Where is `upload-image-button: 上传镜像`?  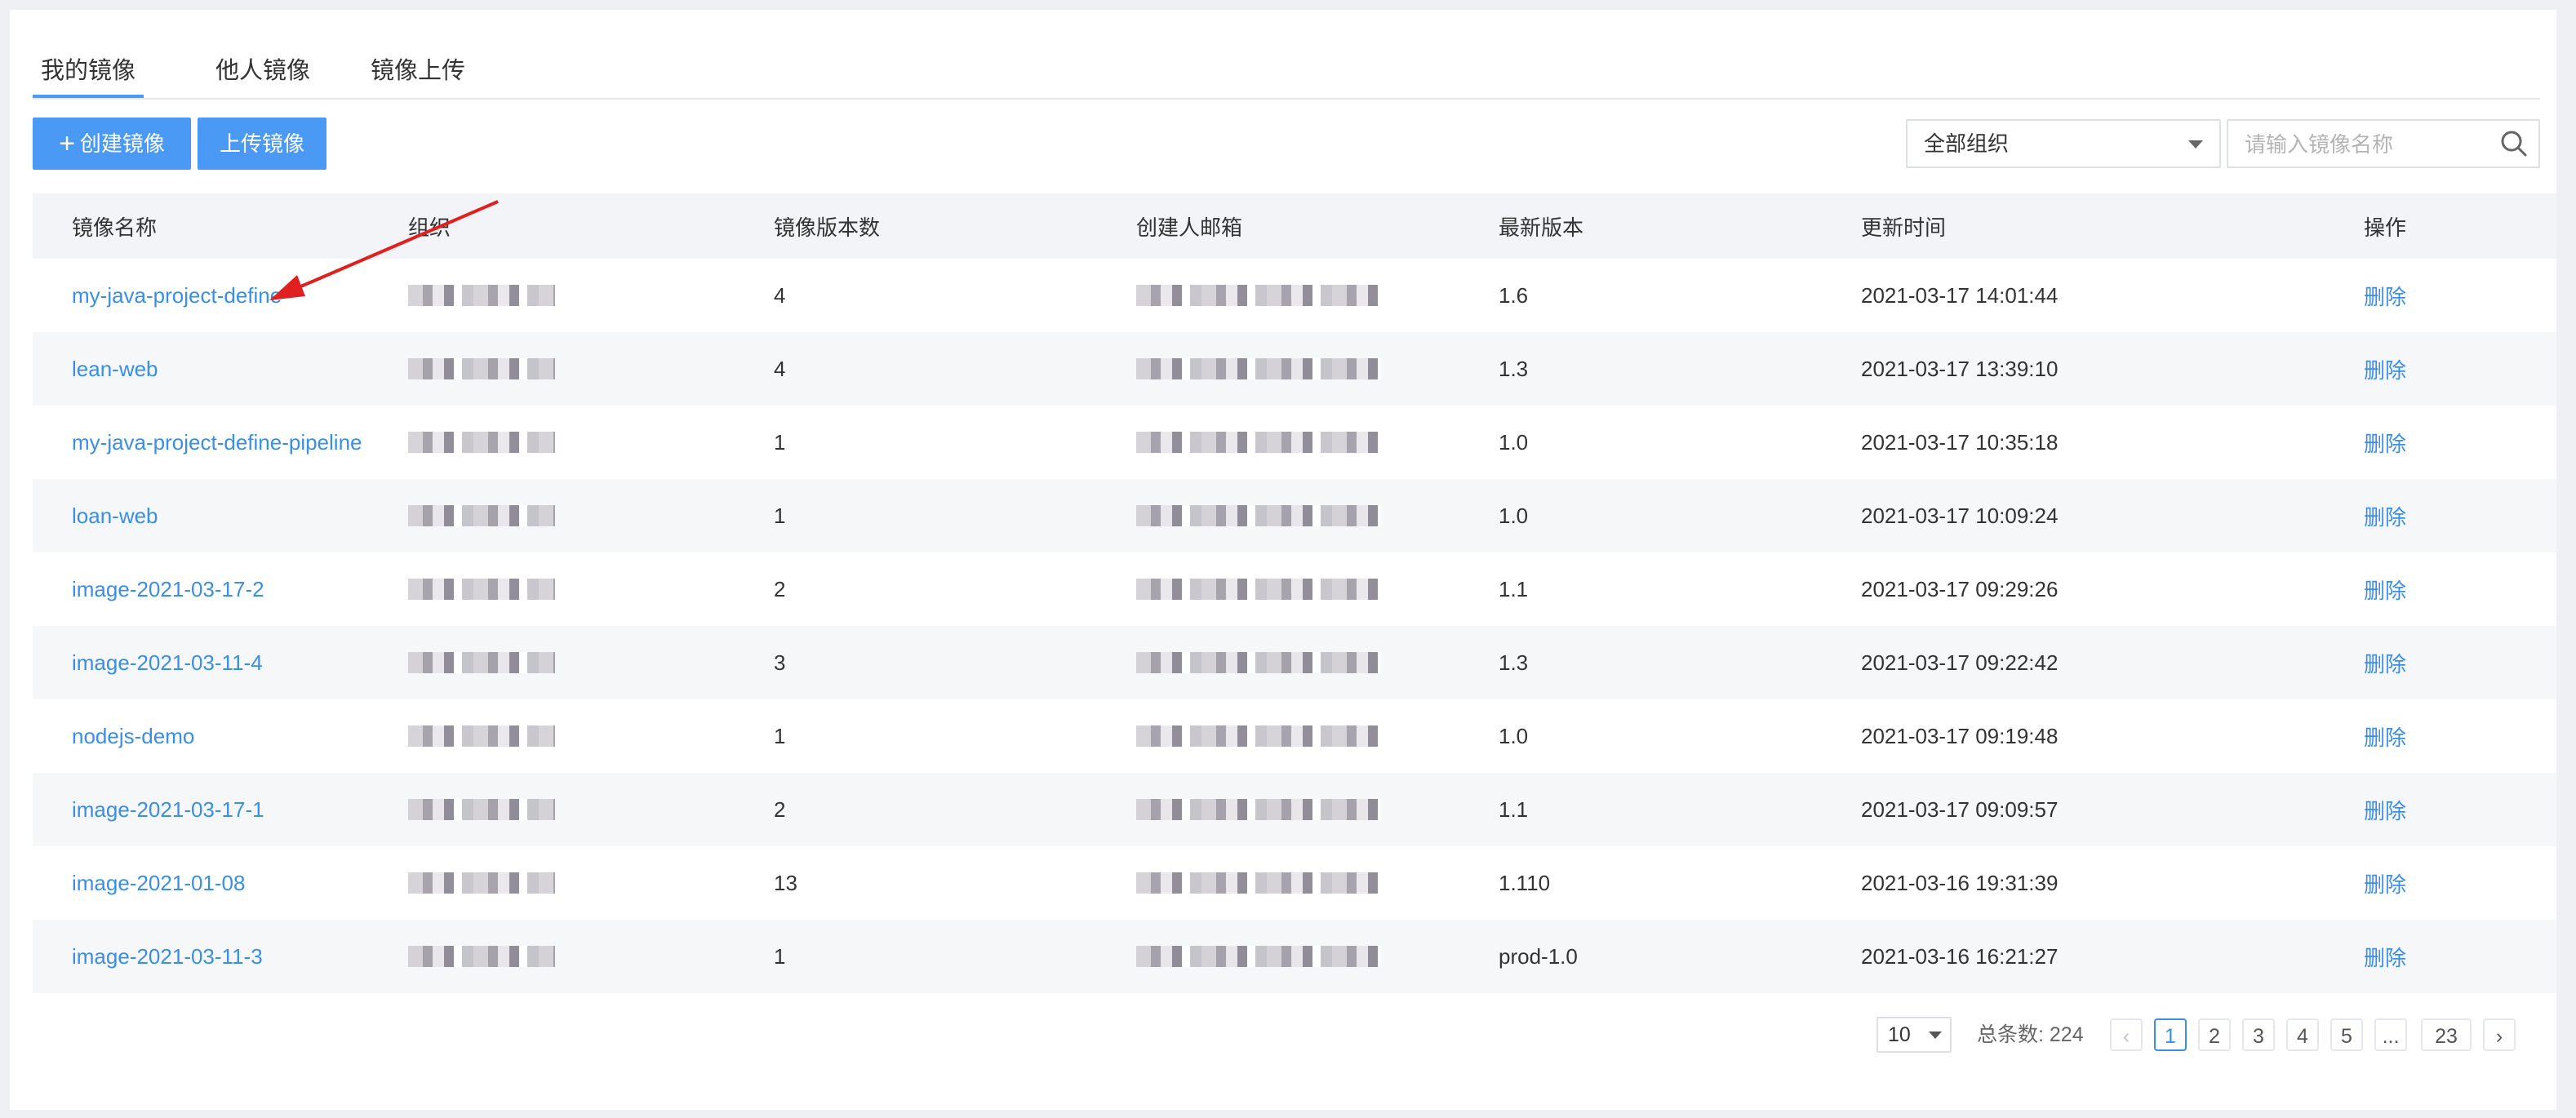 upload-image-button: 上传镜像 is located at coordinates (262, 144).